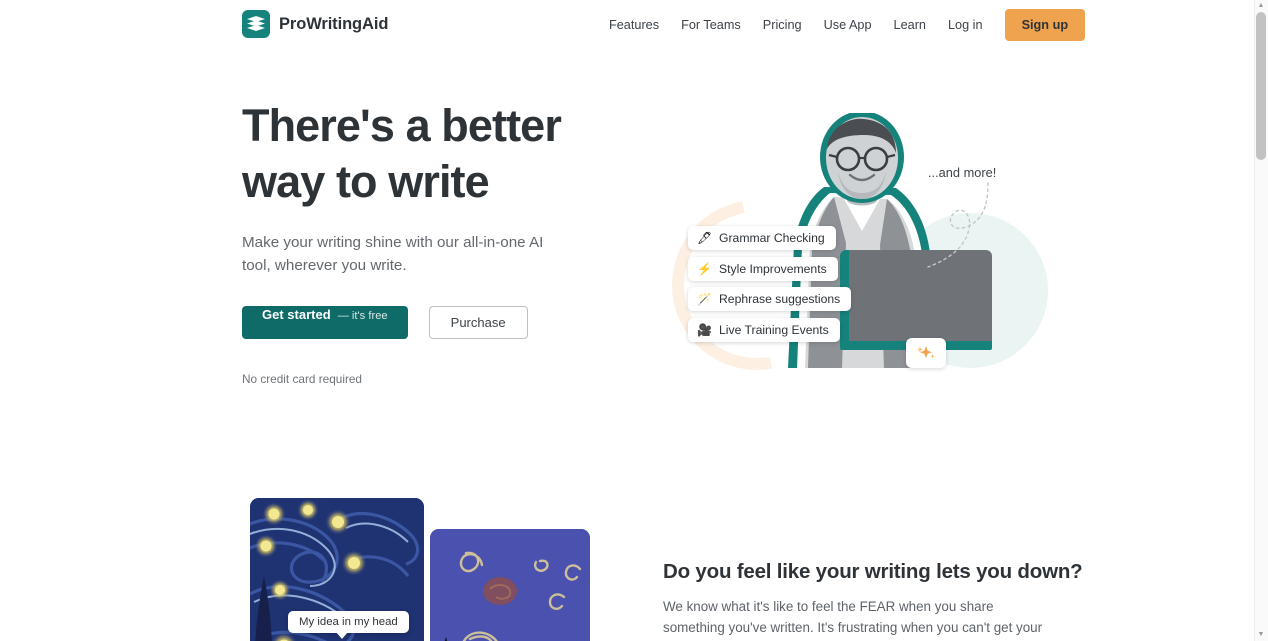  What do you see at coordinates (705, 238) in the screenshot?
I see `quill-pen-icon: 🖋` at bounding box center [705, 238].